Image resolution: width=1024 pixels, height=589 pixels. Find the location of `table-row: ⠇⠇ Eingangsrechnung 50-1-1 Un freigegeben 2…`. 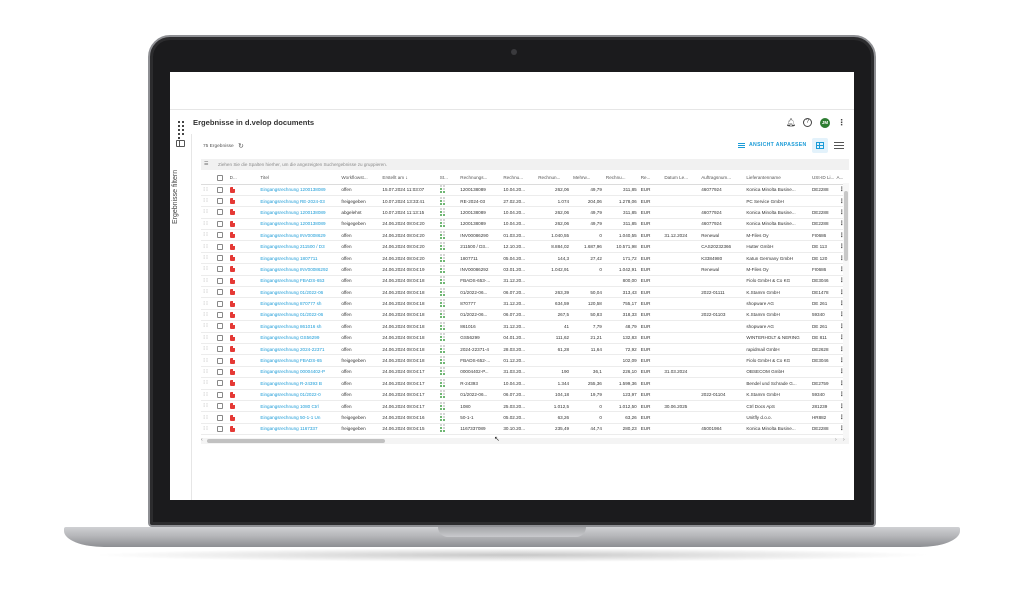

table-row: ⠇⠇ Eingangsrechnung 50-1-1 Un freigegeben 2… is located at coordinates (525, 417).